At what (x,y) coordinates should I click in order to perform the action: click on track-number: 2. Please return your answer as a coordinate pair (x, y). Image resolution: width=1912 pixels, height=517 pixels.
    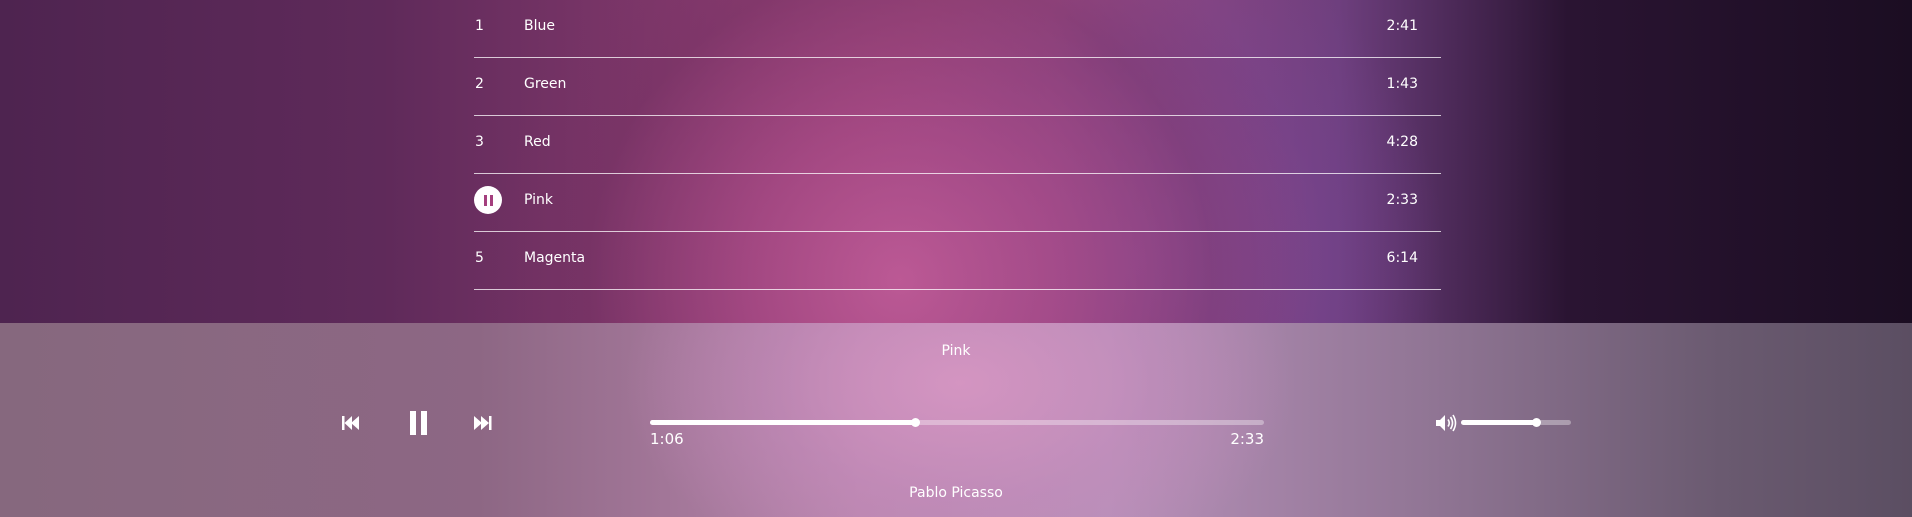
    Looking at the image, I should click on (479, 84).